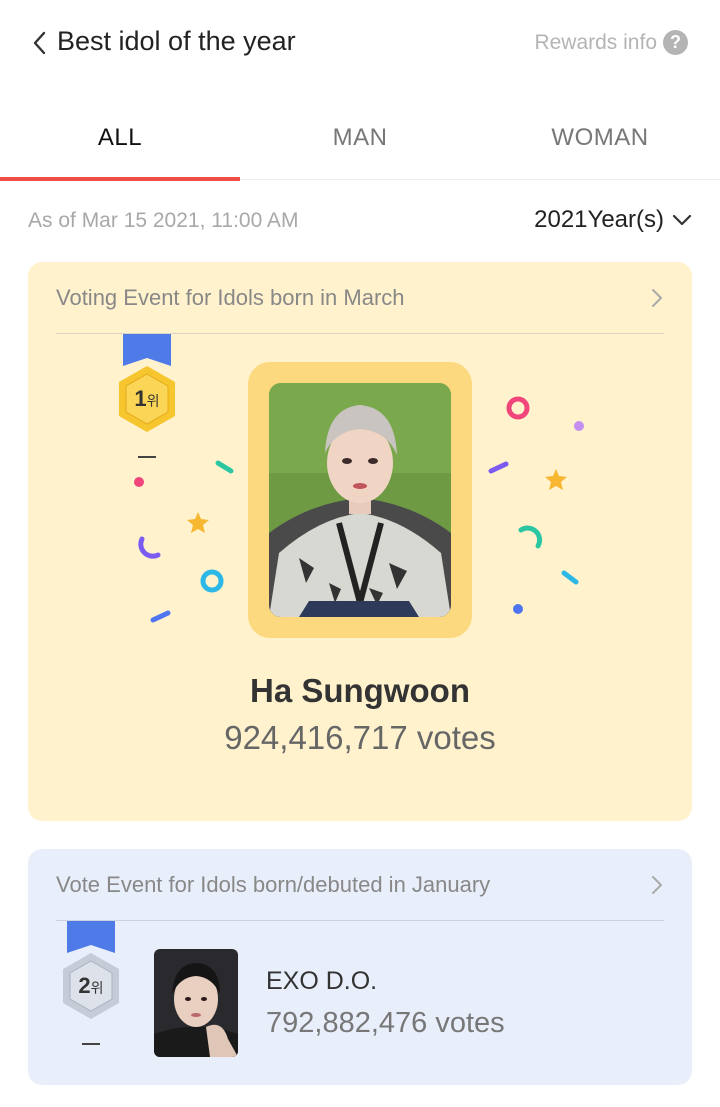 The height and width of the screenshot is (1107, 720). I want to click on tab-man: MAN, so click(360, 138).